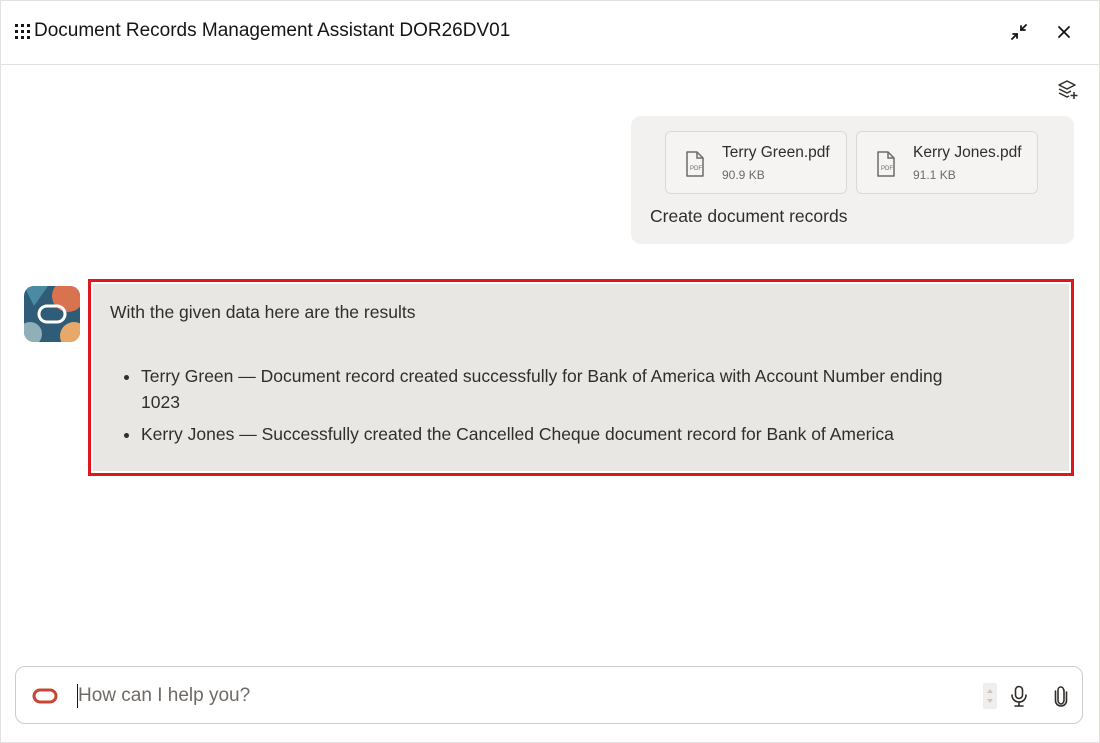 The image size is (1100, 743). Describe the element at coordinates (756, 162) in the screenshot. I see `attachment-card: PDF Terry Green.pdf 90.9 KB` at that location.